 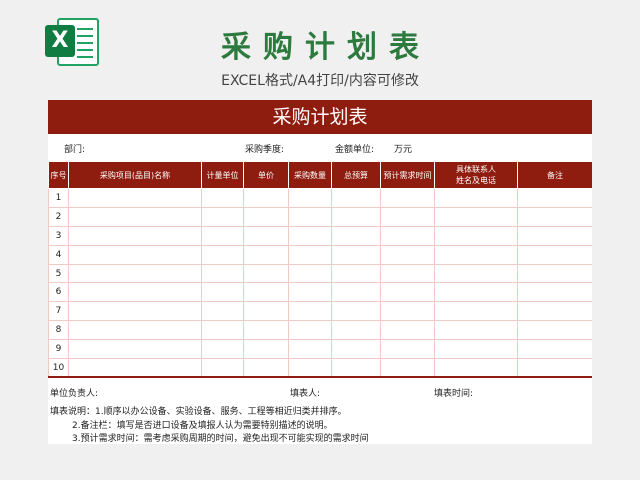 What do you see at coordinates (407, 175) in the screenshot?
I see `column-header: 预计需求时间` at bounding box center [407, 175].